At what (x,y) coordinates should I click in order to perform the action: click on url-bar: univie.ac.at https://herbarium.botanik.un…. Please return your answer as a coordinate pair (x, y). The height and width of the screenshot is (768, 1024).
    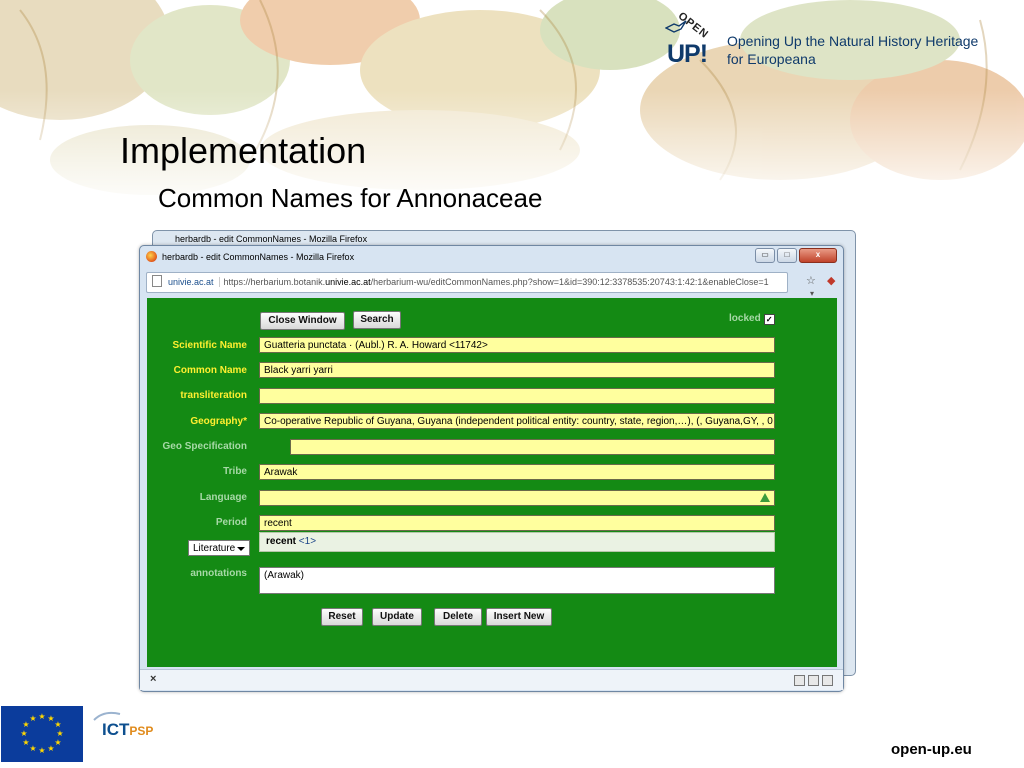
    Looking at the image, I should click on (467, 282).